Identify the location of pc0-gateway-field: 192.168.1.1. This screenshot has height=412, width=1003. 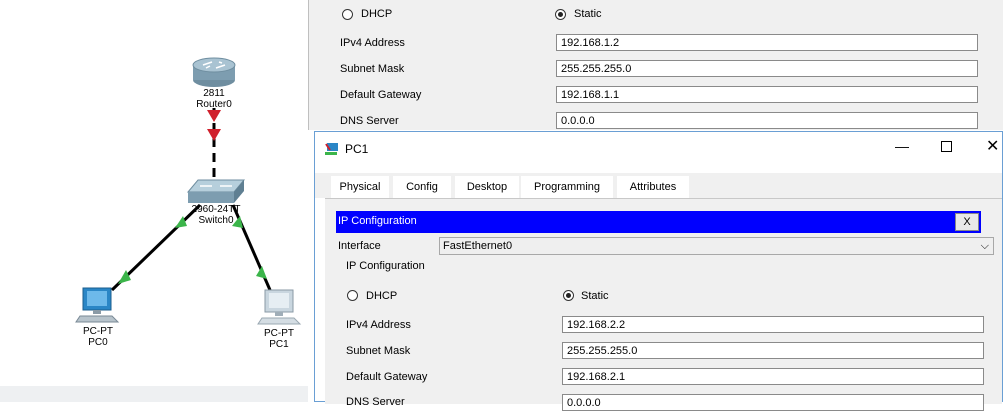
(767, 94).